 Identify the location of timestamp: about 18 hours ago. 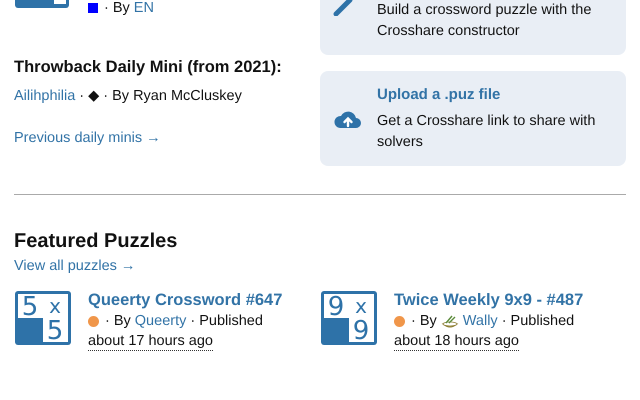
(456, 341).